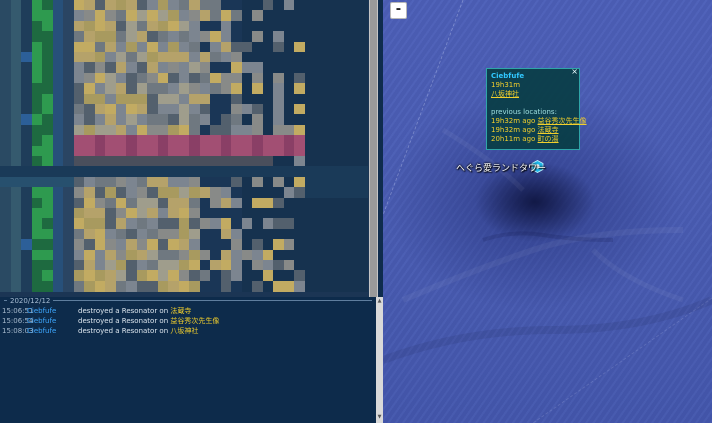 Image resolution: width=712 pixels, height=423 pixels. I want to click on popup-agent-name: Ciebfufe, so click(507, 76).